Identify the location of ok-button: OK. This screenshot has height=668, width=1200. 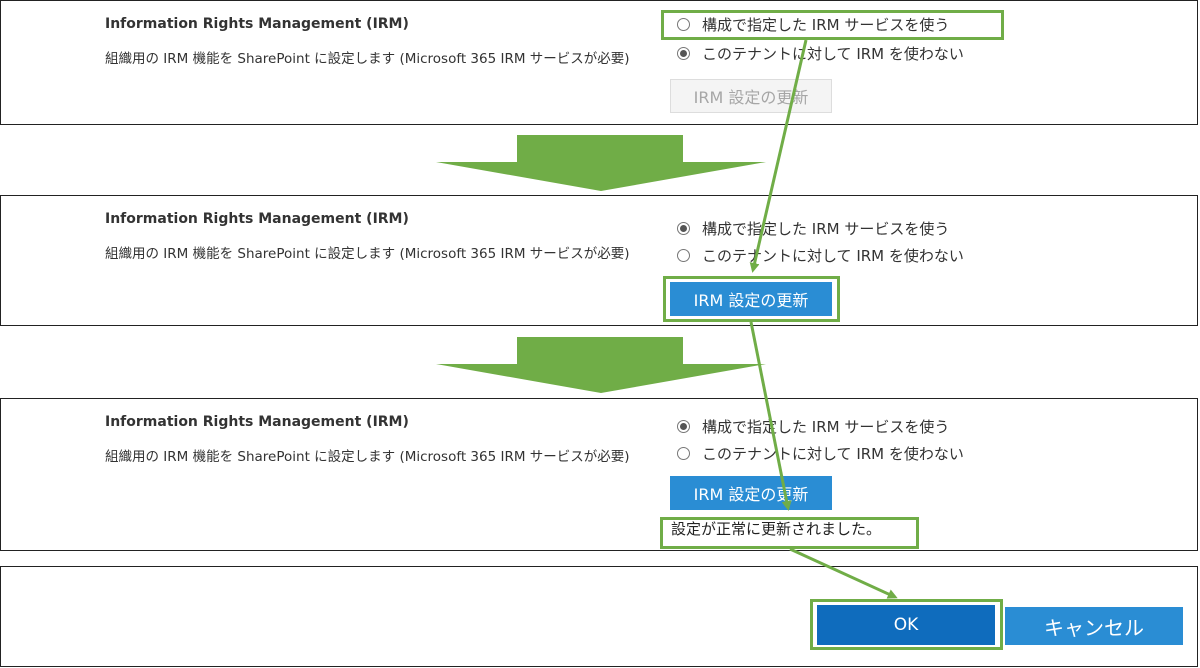
(906, 625).